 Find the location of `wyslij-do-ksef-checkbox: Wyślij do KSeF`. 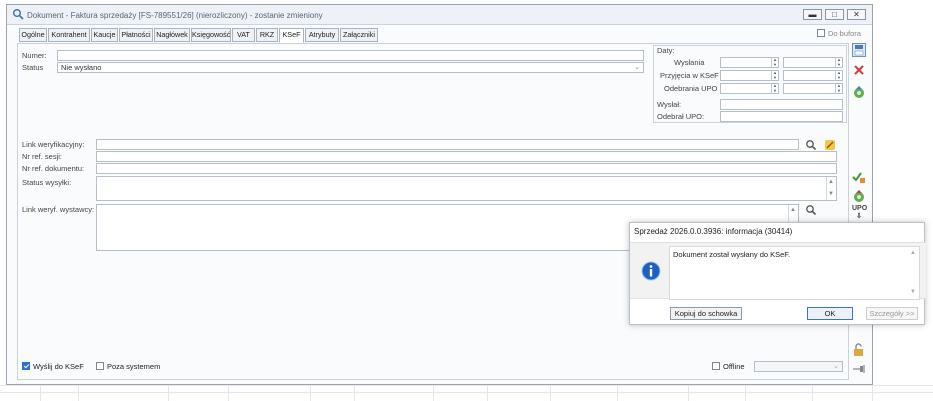

wyslij-do-ksef-checkbox: Wyślij do KSeF is located at coordinates (53, 366).